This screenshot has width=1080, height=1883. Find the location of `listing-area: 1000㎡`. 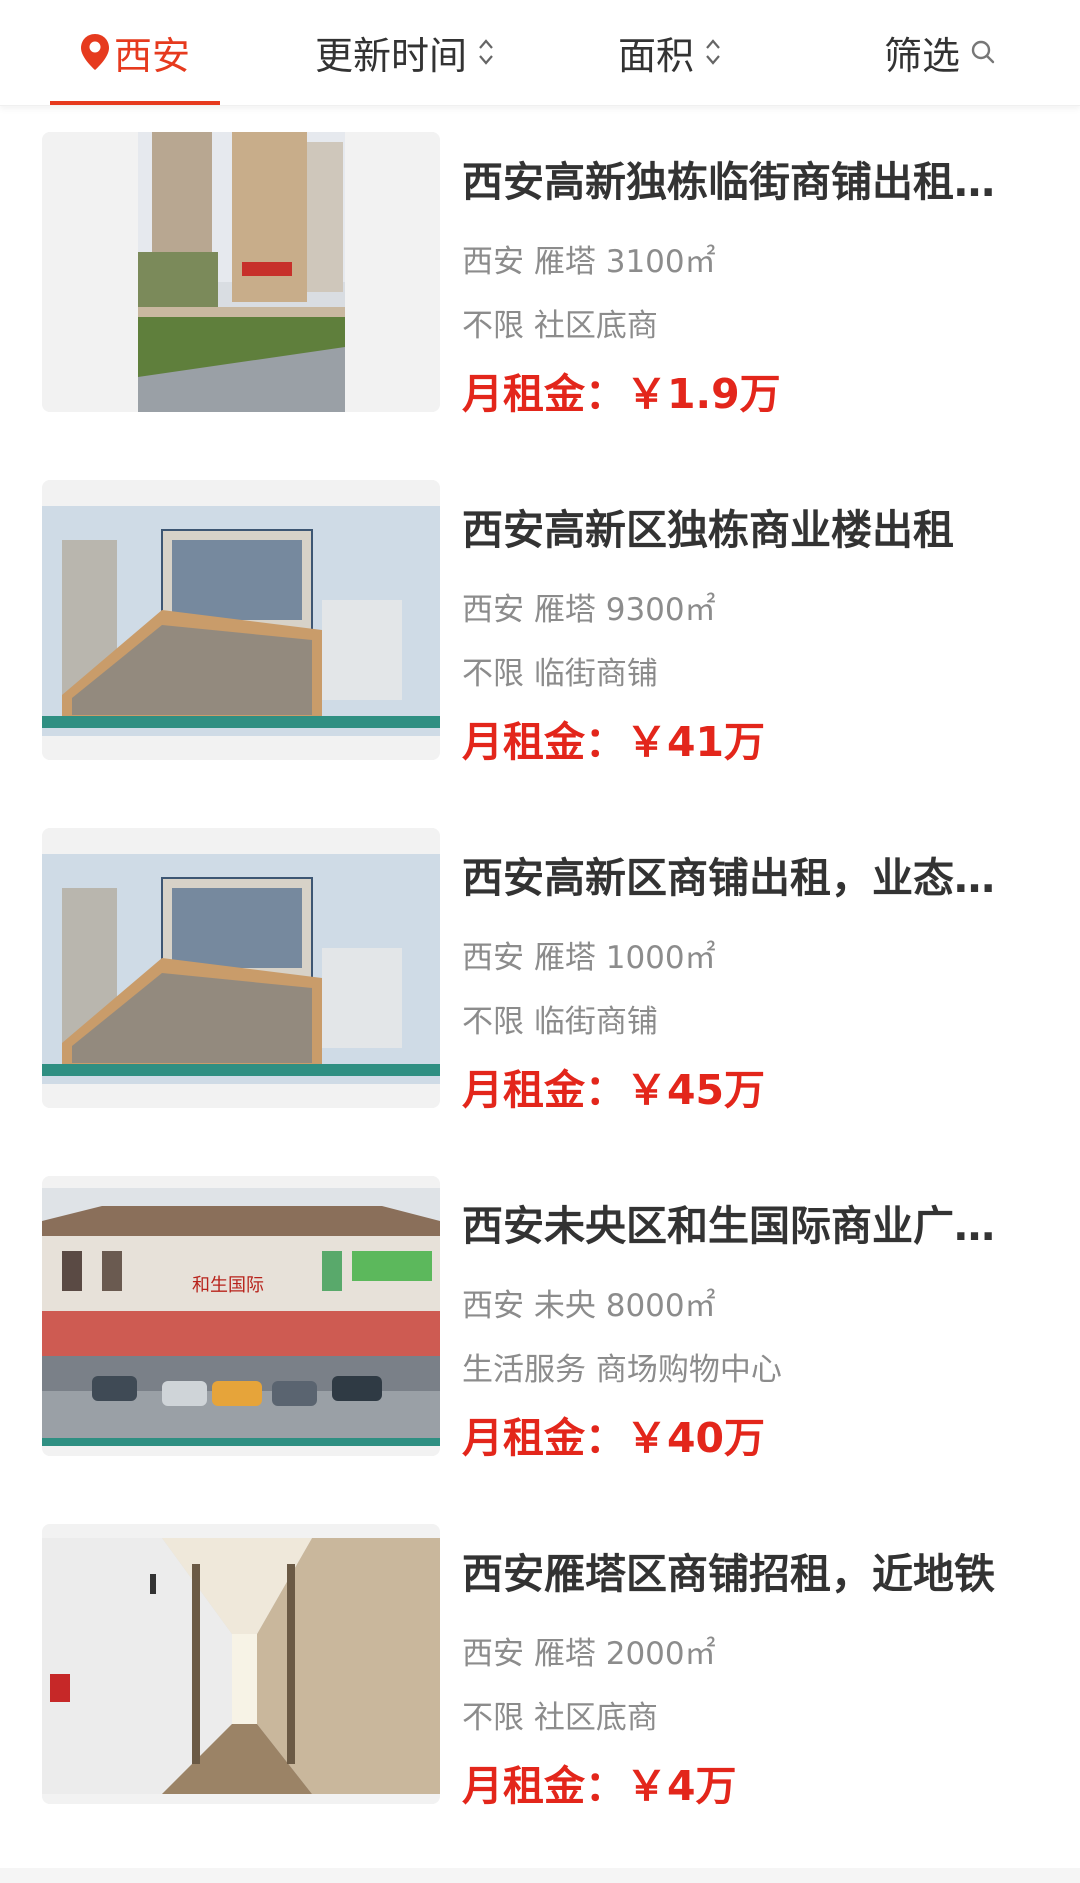

listing-area: 1000㎡ is located at coordinates (660, 958).